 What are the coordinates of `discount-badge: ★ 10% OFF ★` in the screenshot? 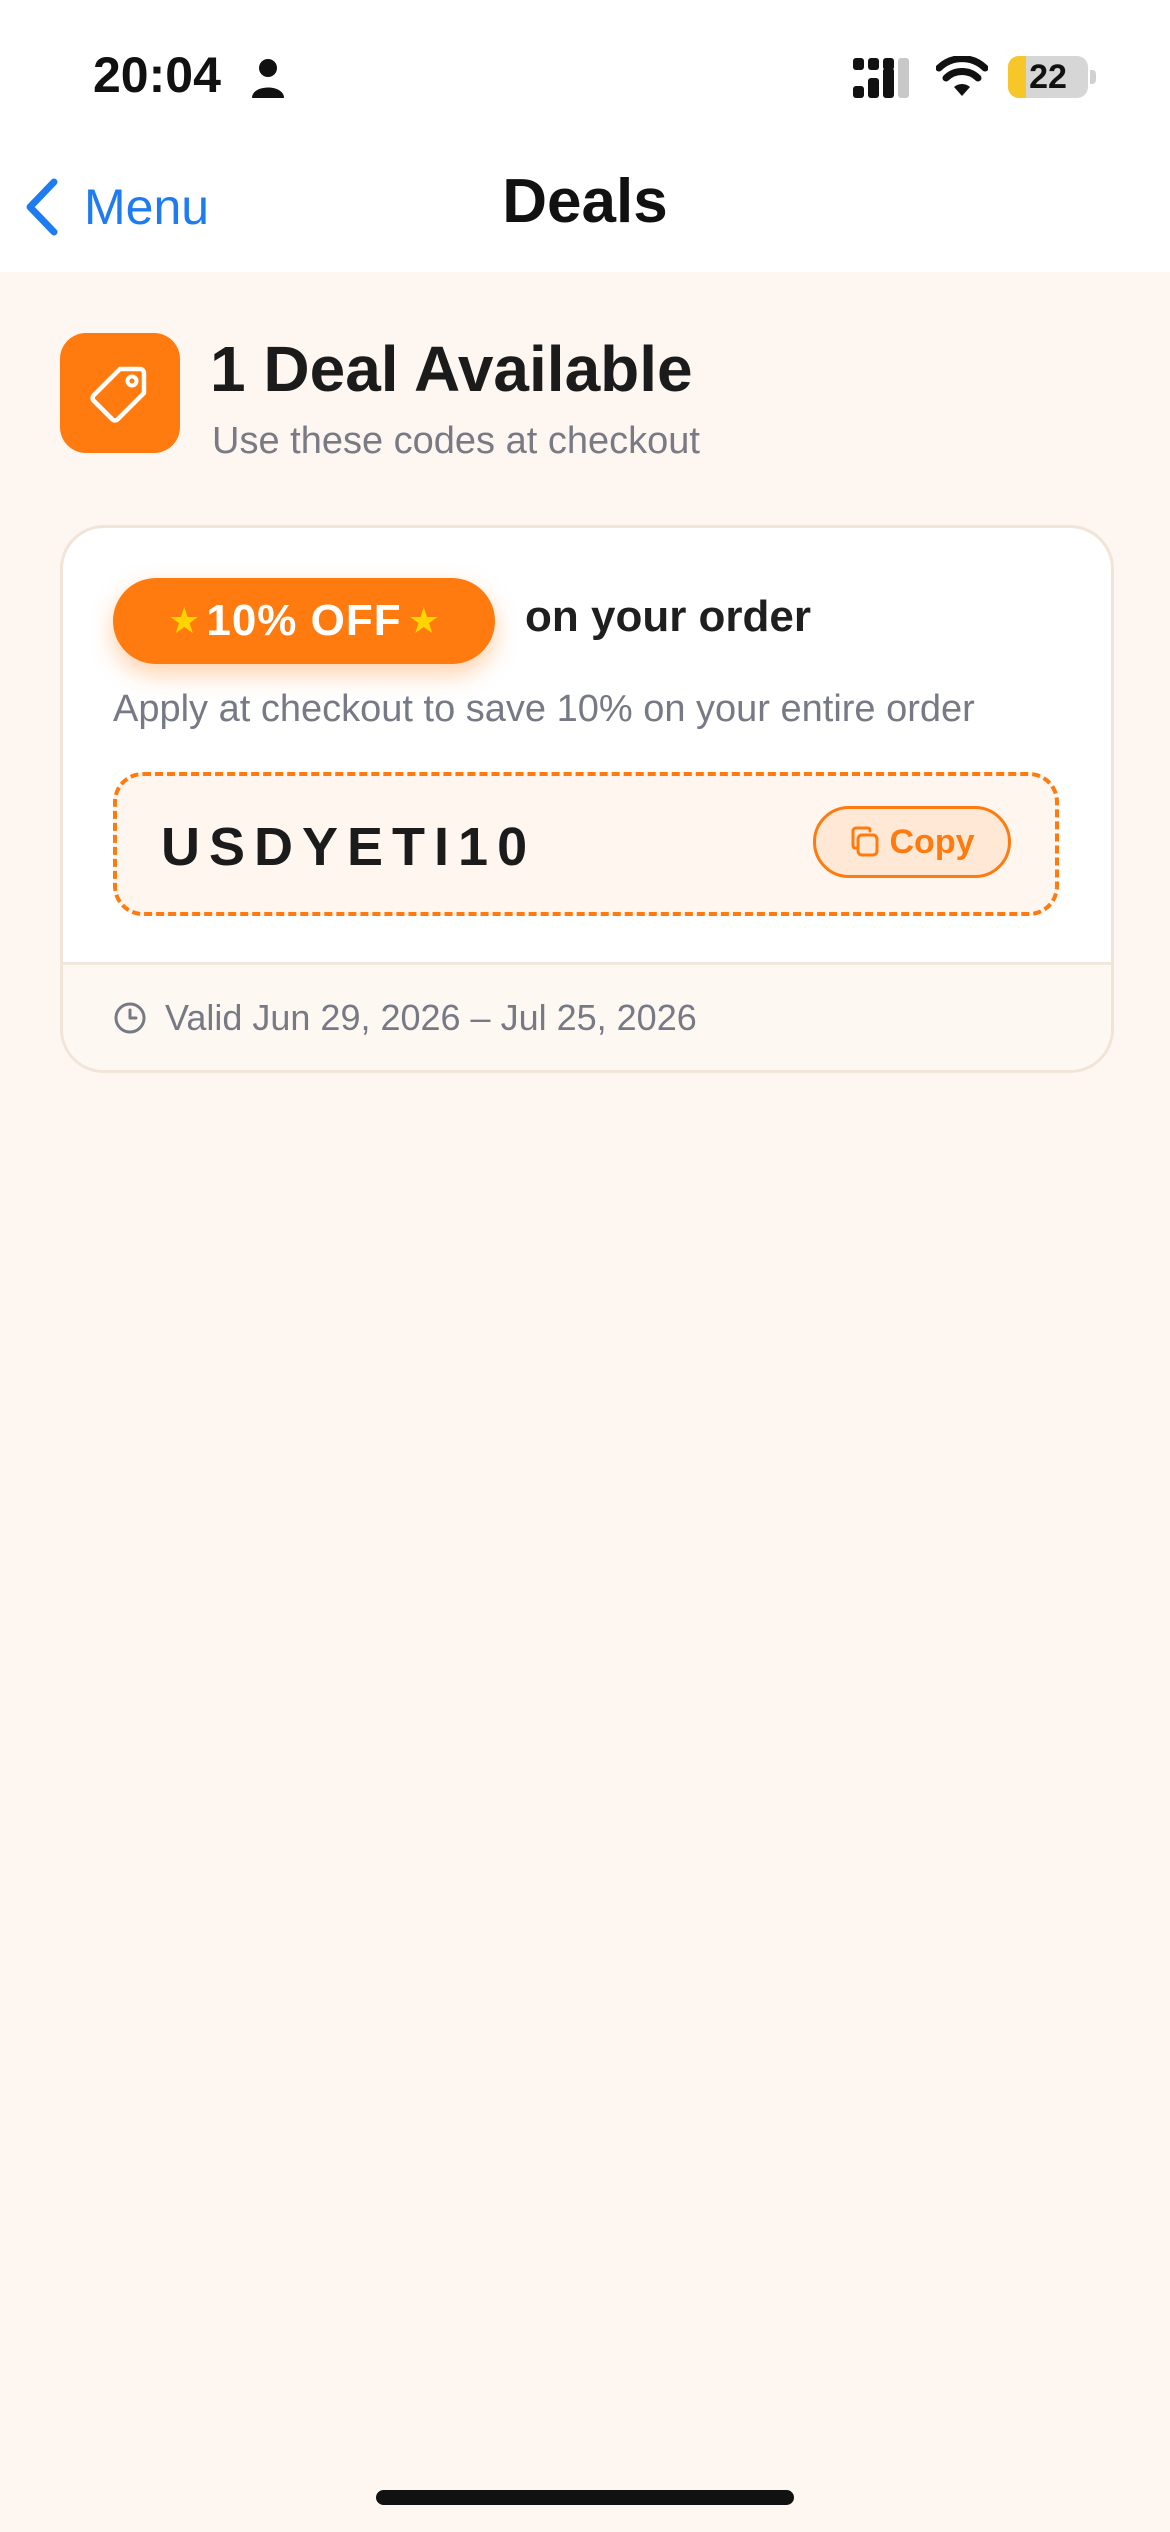 It's located at (304, 621).